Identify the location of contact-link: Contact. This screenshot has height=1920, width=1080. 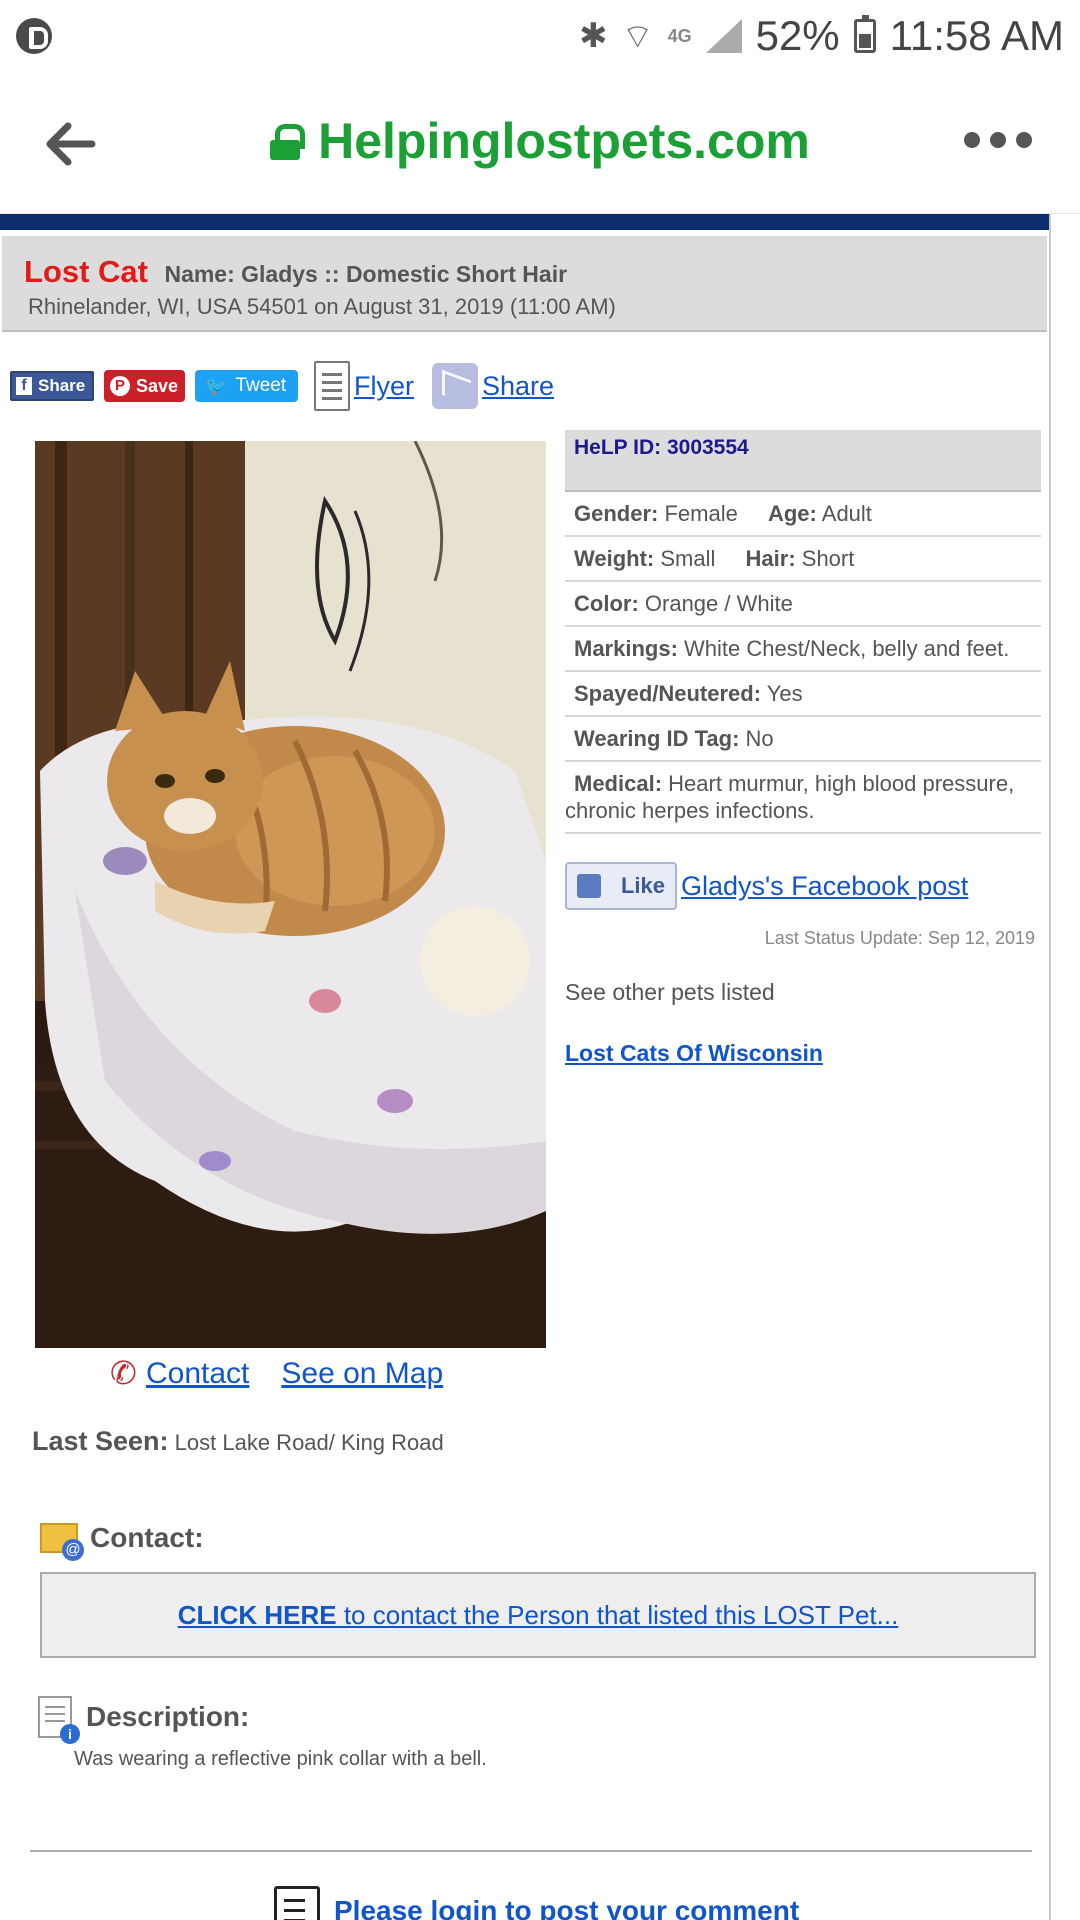
(197, 1374).